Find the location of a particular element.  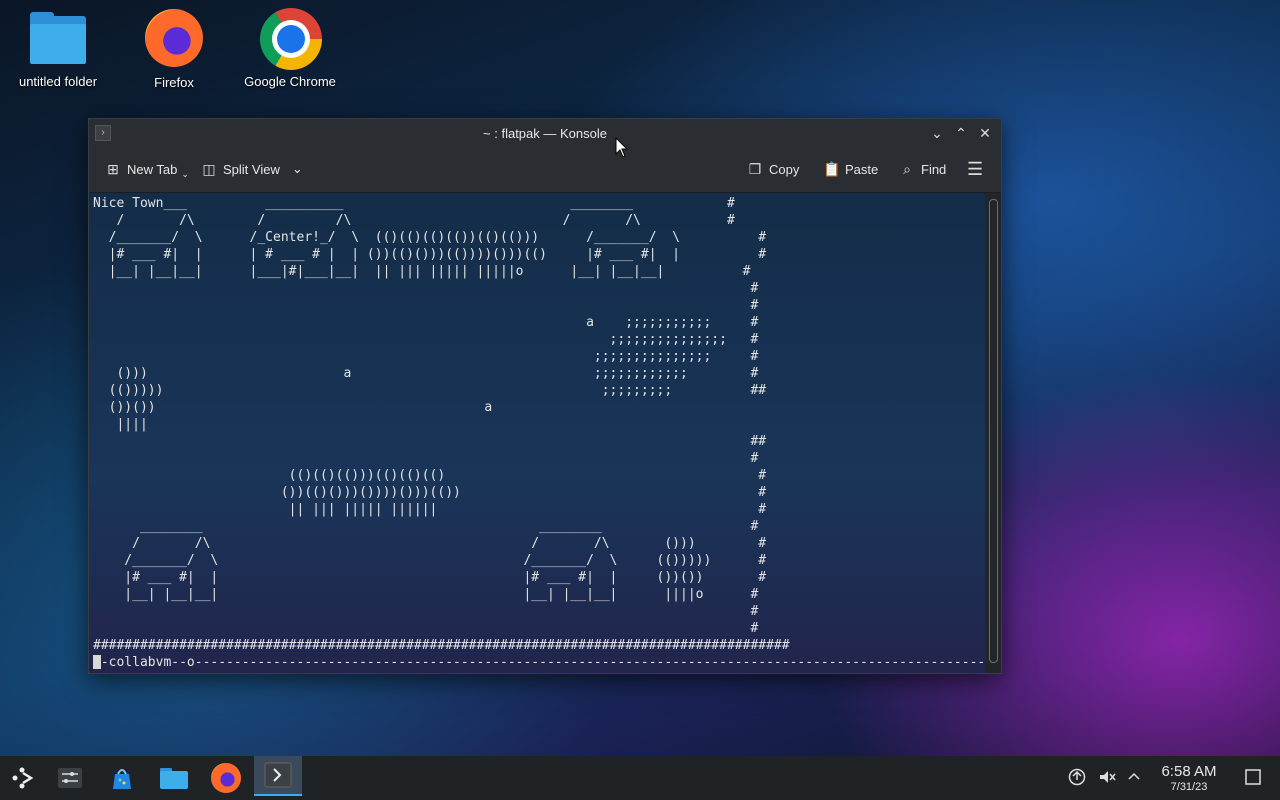

new-tab-menu-icon: ⌄ is located at coordinates (185, 173).